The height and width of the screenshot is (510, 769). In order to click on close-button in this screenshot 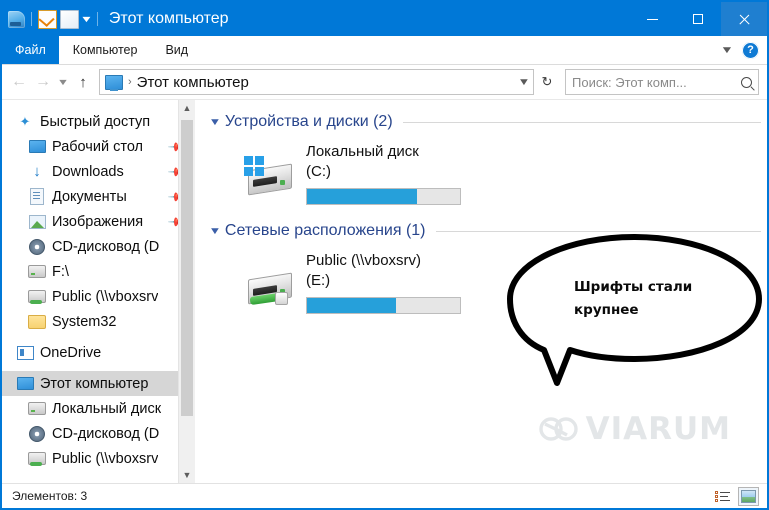, I will do `click(744, 19)`.